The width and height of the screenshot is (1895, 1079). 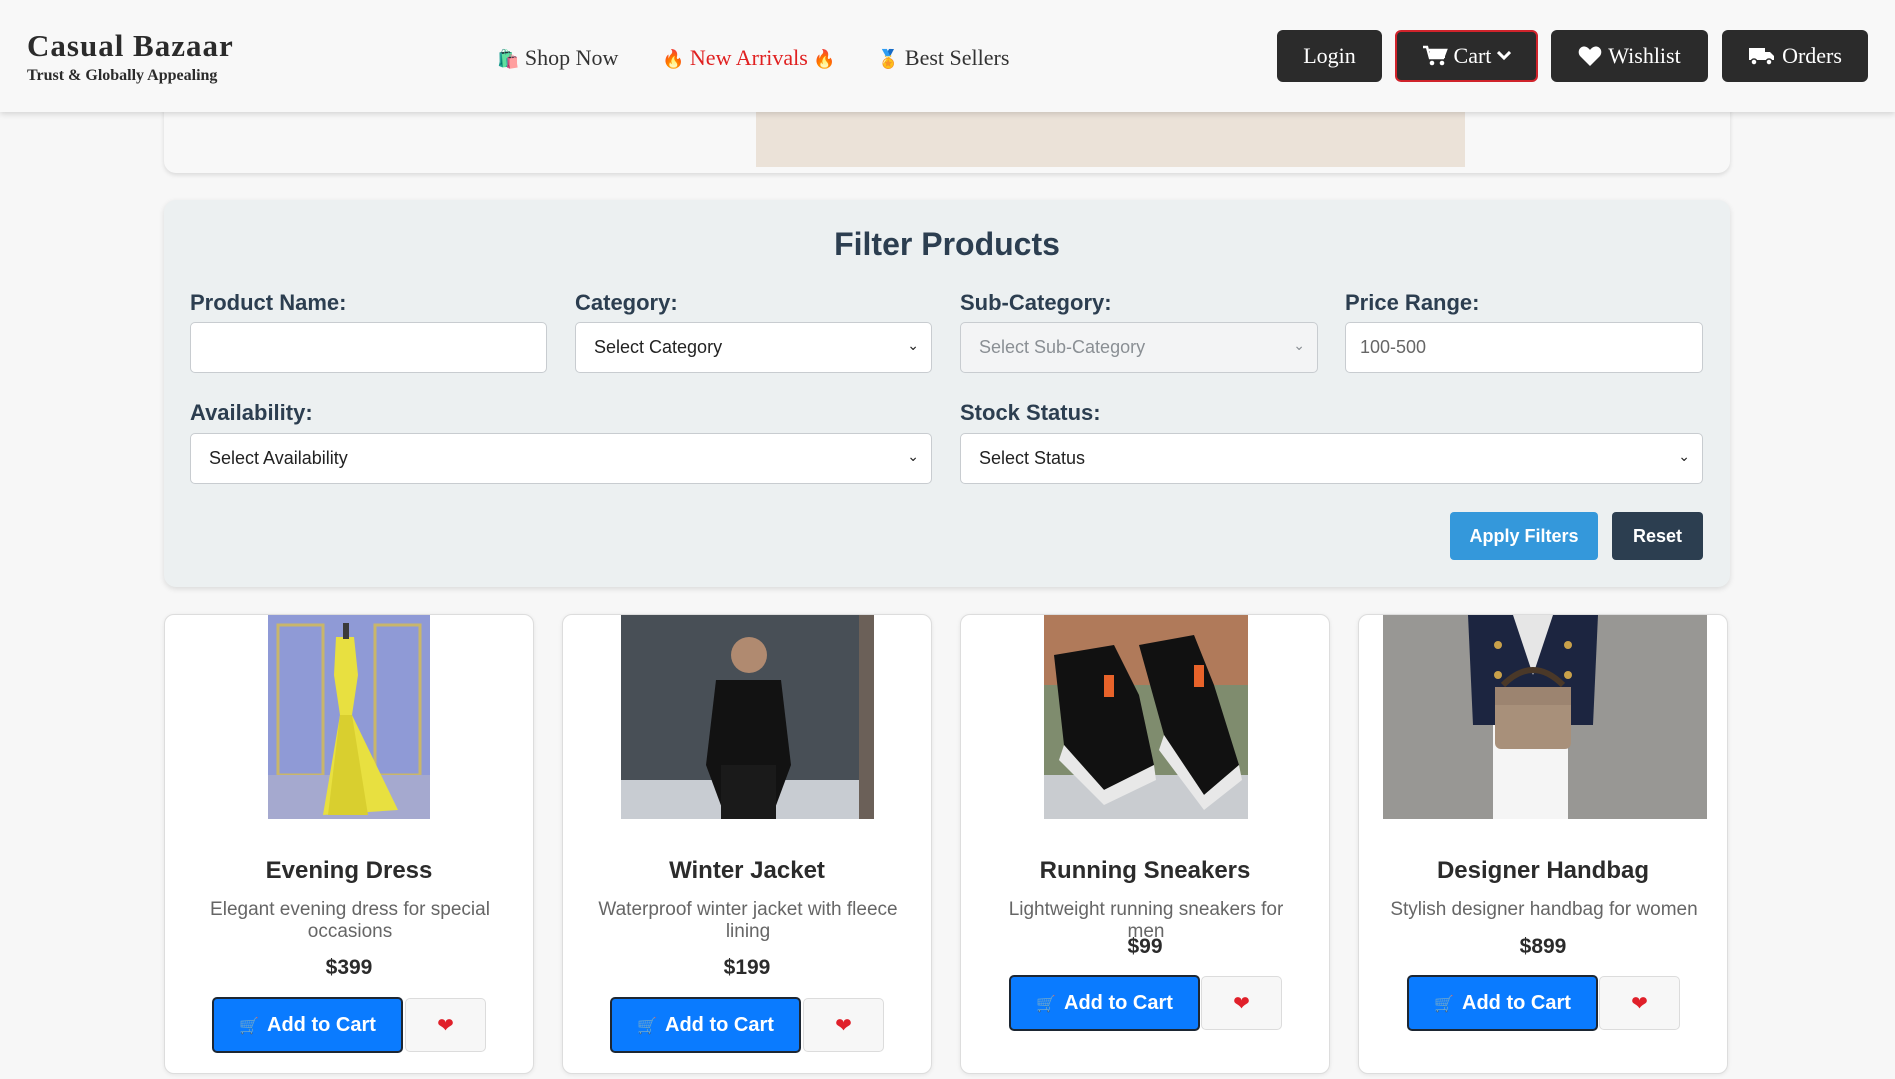 What do you see at coordinates (1032, 458) in the screenshot?
I see `stock-status-value: Select Status` at bounding box center [1032, 458].